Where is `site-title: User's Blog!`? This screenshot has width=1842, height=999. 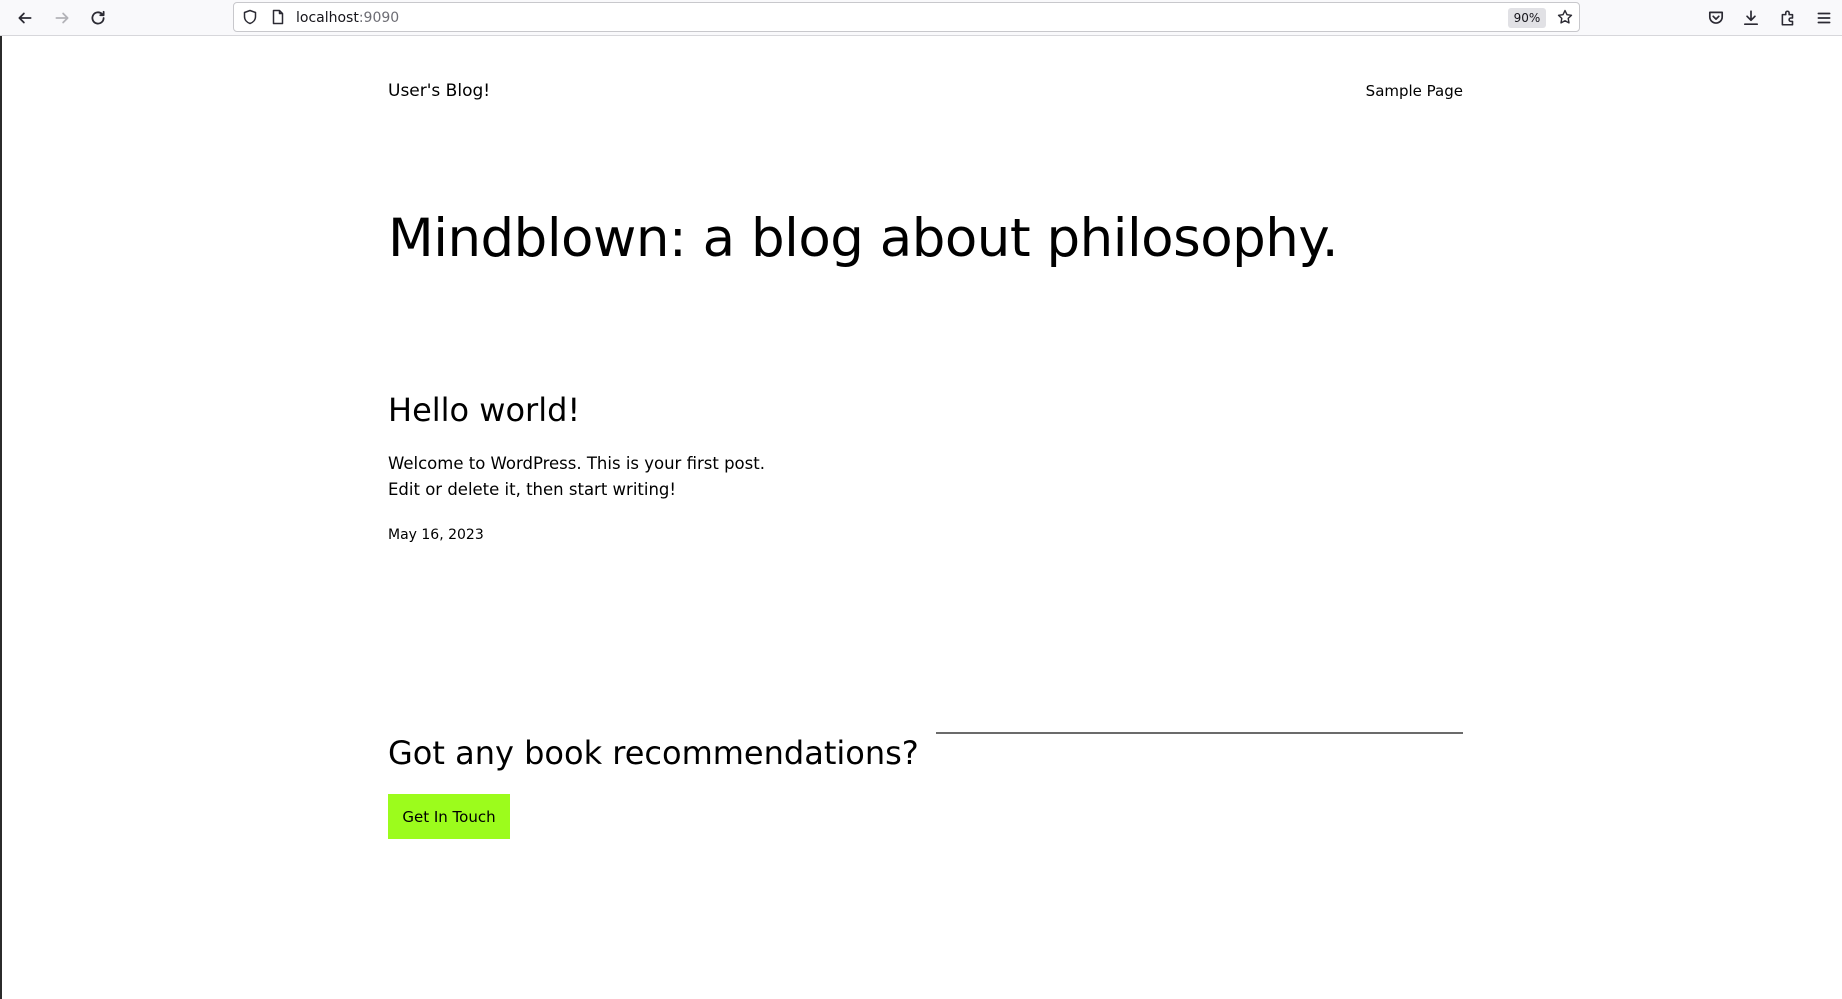 site-title: User's Blog! is located at coordinates (439, 91).